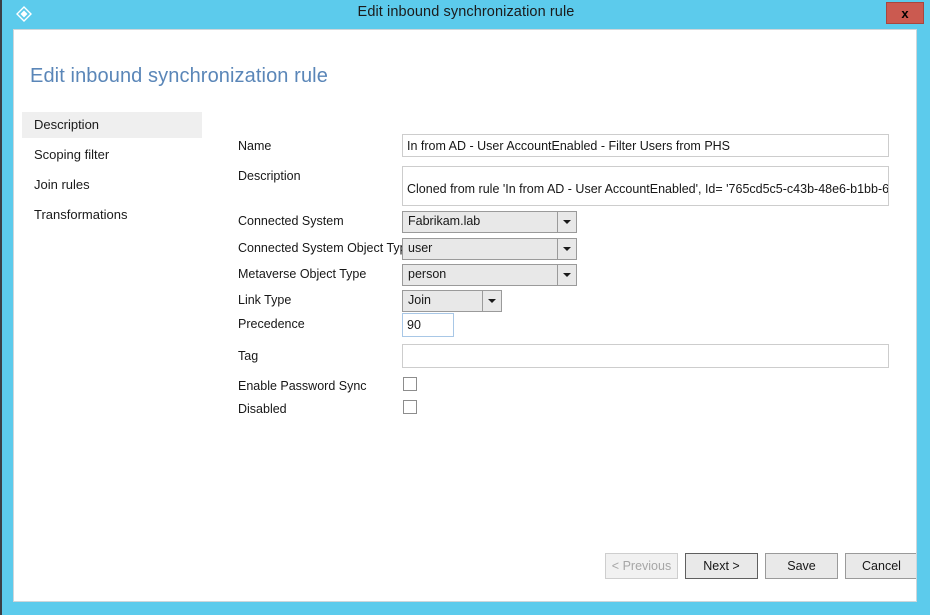 This screenshot has height=615, width=930. I want to click on metaverse-object-type-label: Metaverse Object Type, so click(302, 274).